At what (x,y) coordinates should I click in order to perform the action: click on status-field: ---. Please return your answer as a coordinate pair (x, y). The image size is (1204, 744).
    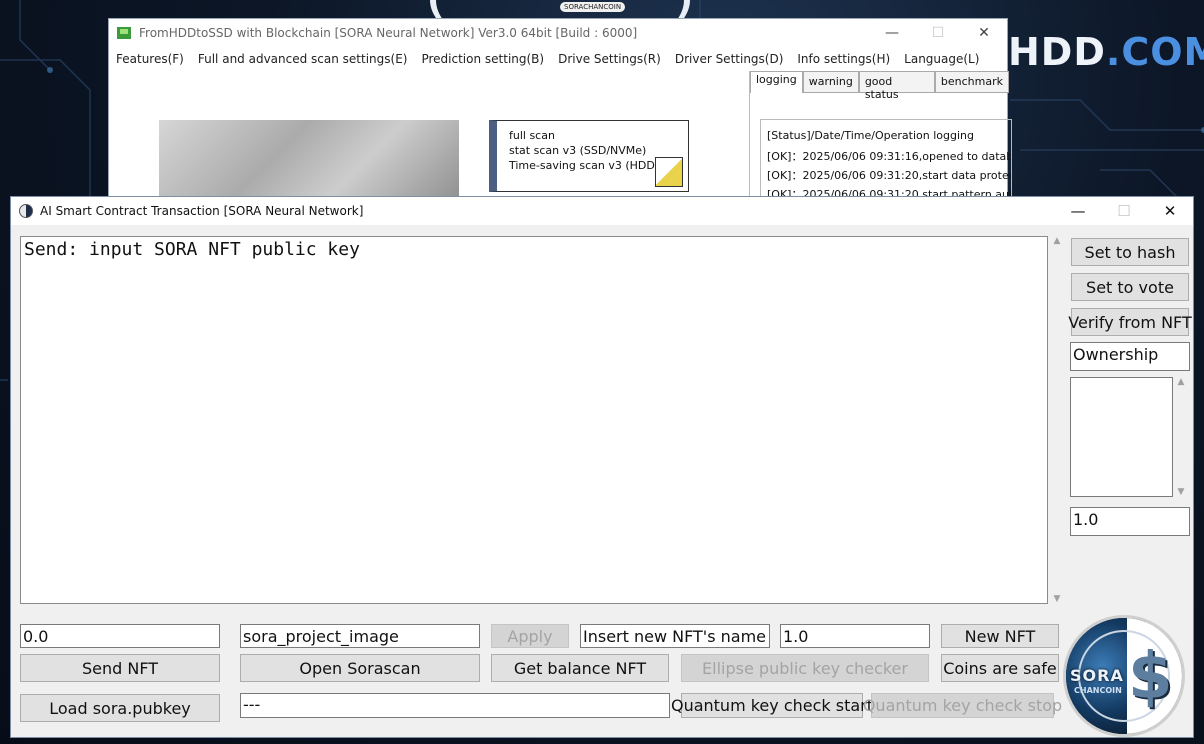
    Looking at the image, I should click on (455, 705).